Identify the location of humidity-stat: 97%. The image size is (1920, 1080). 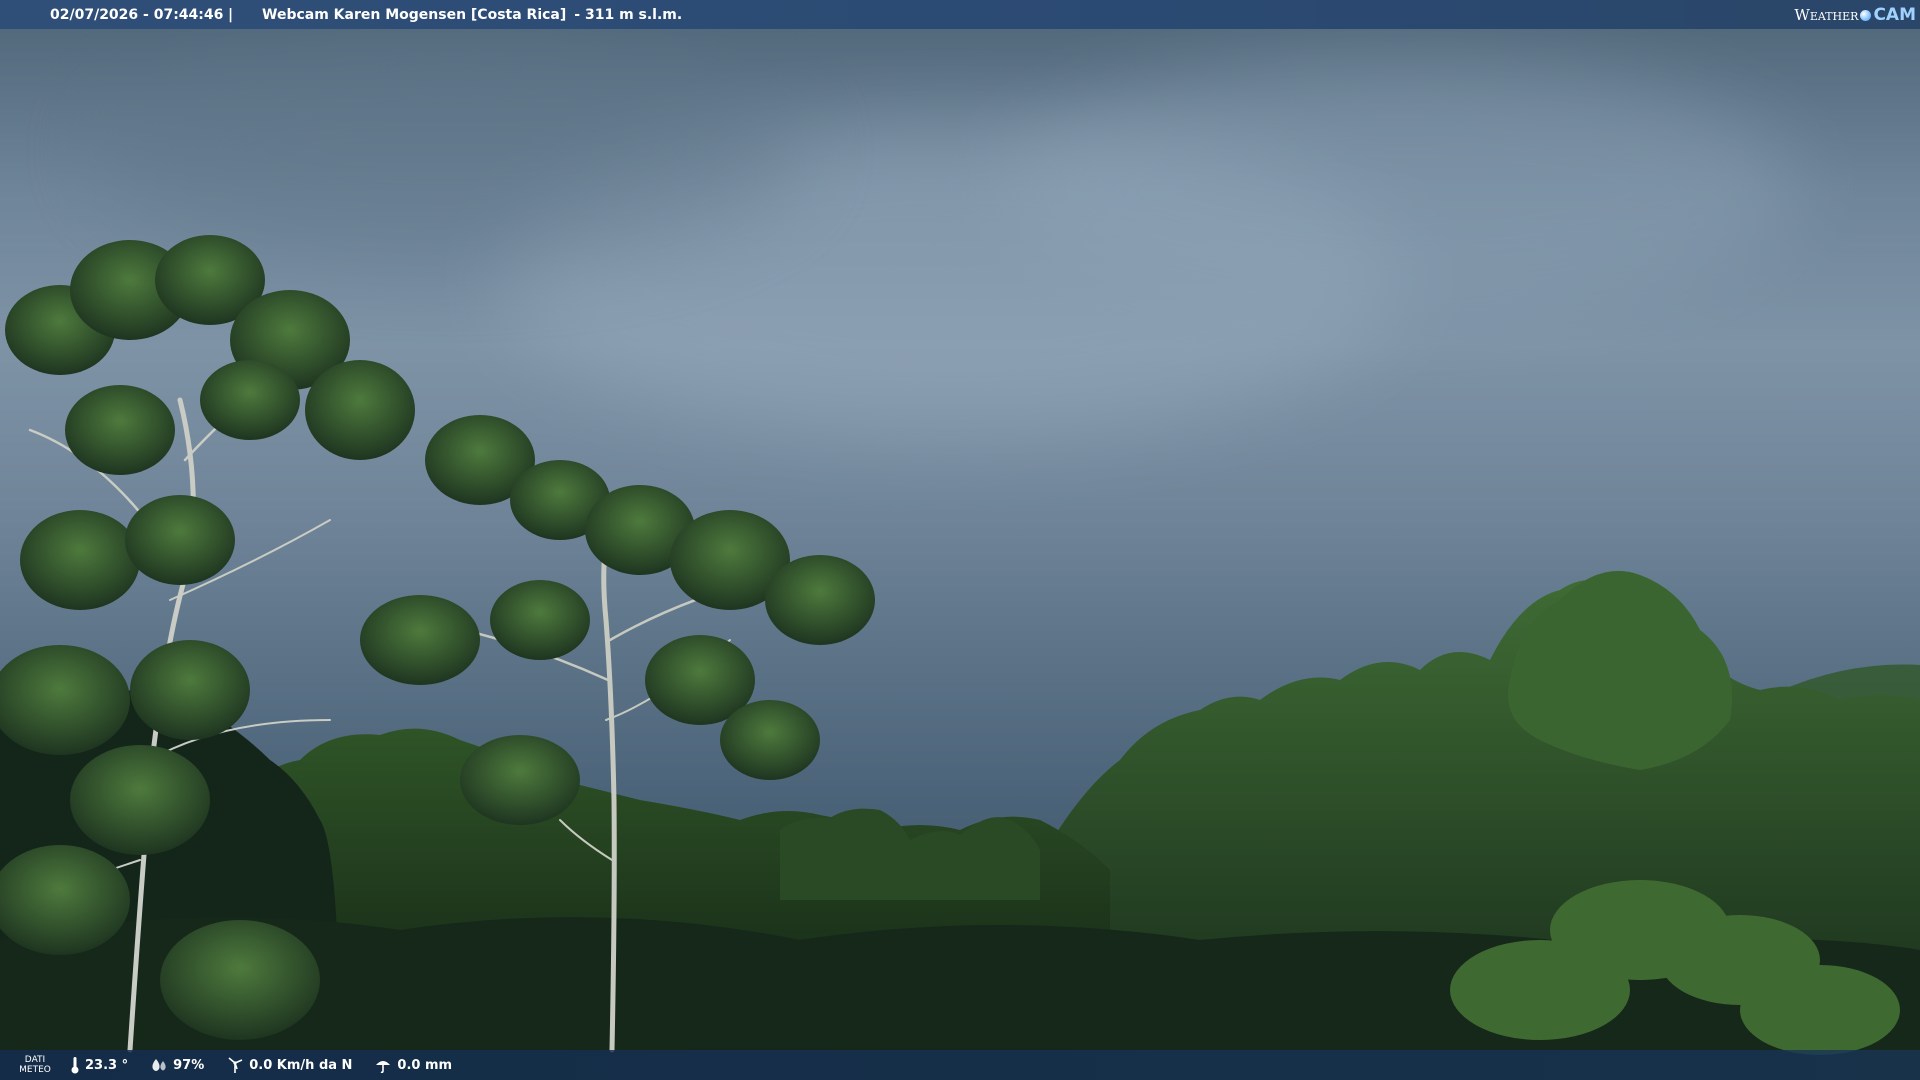
(177, 1065).